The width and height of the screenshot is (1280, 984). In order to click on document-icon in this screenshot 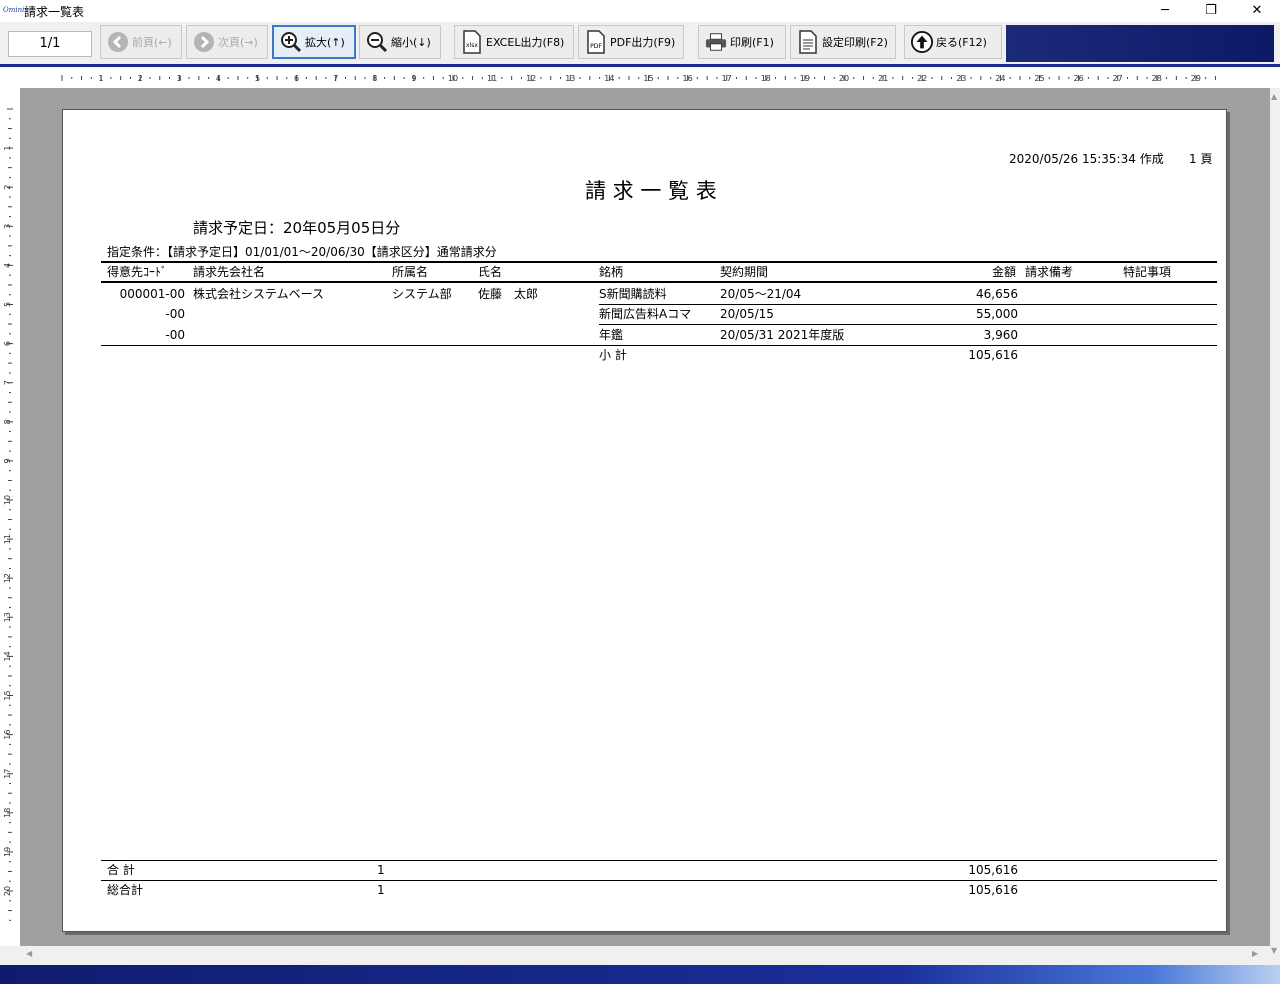, I will do `click(808, 42)`.